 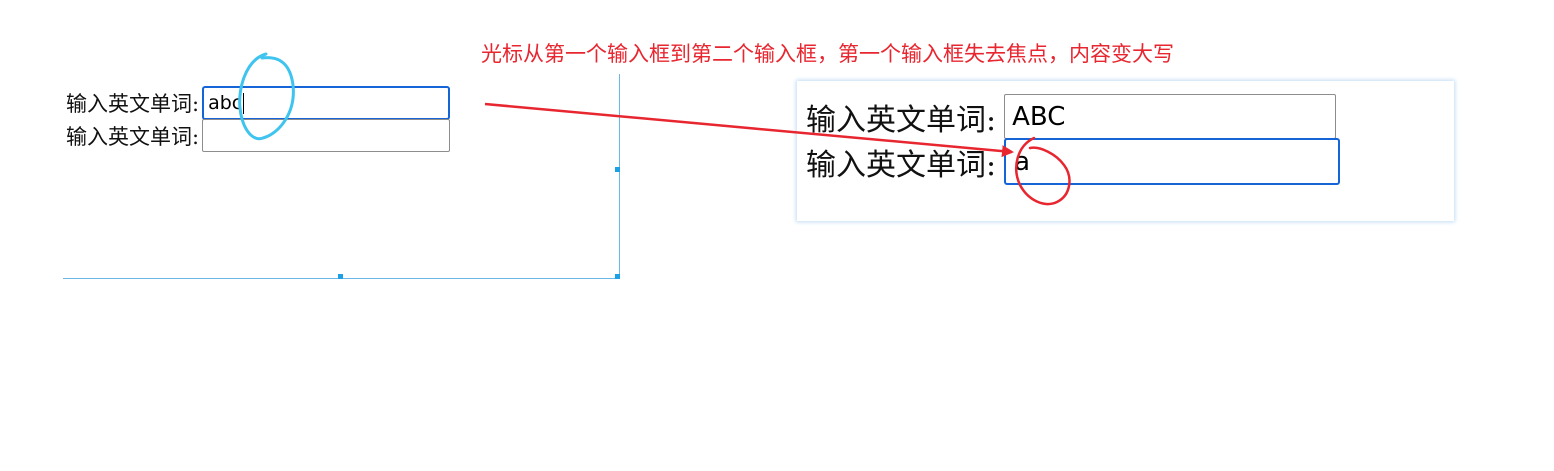 I want to click on word-input-2-value: a, so click(x=1022, y=161).